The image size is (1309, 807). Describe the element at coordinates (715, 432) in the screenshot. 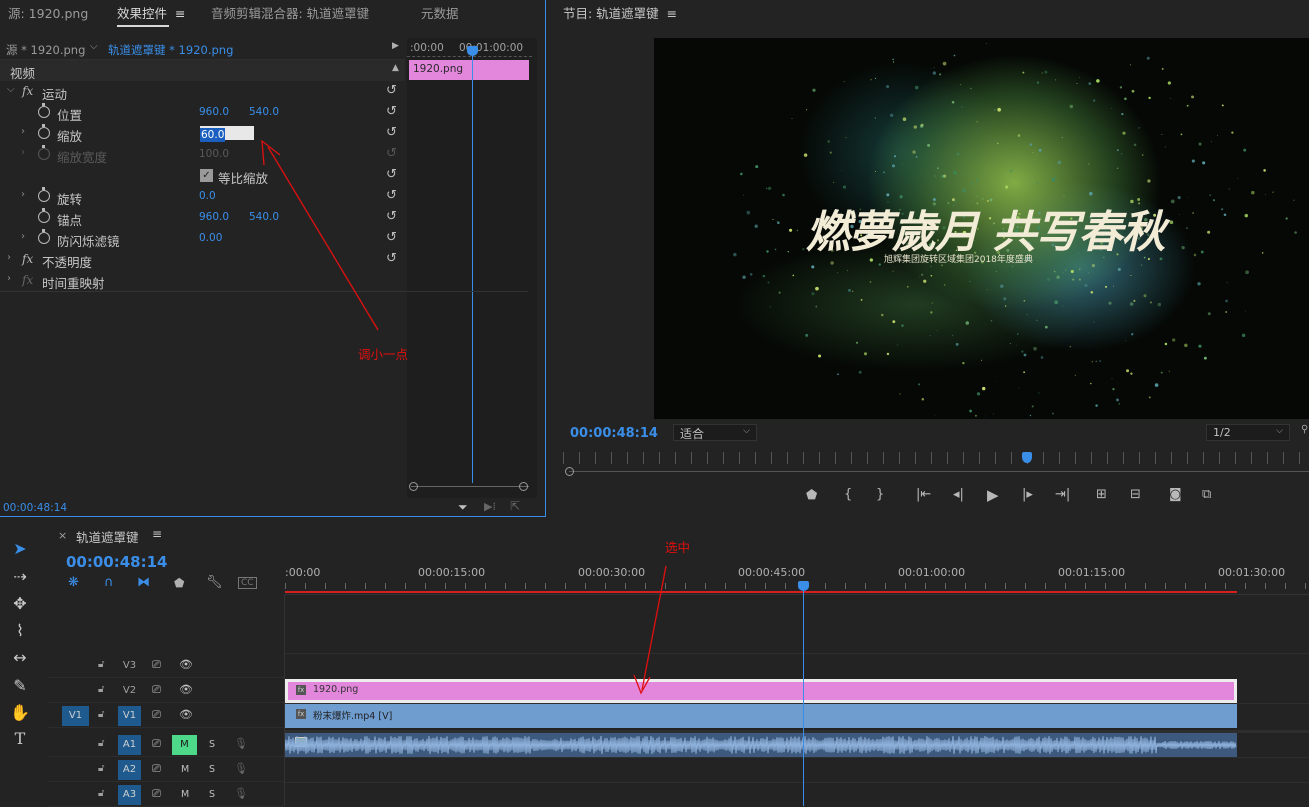

I see `fit-dropdown: 适合 ⌵` at that location.